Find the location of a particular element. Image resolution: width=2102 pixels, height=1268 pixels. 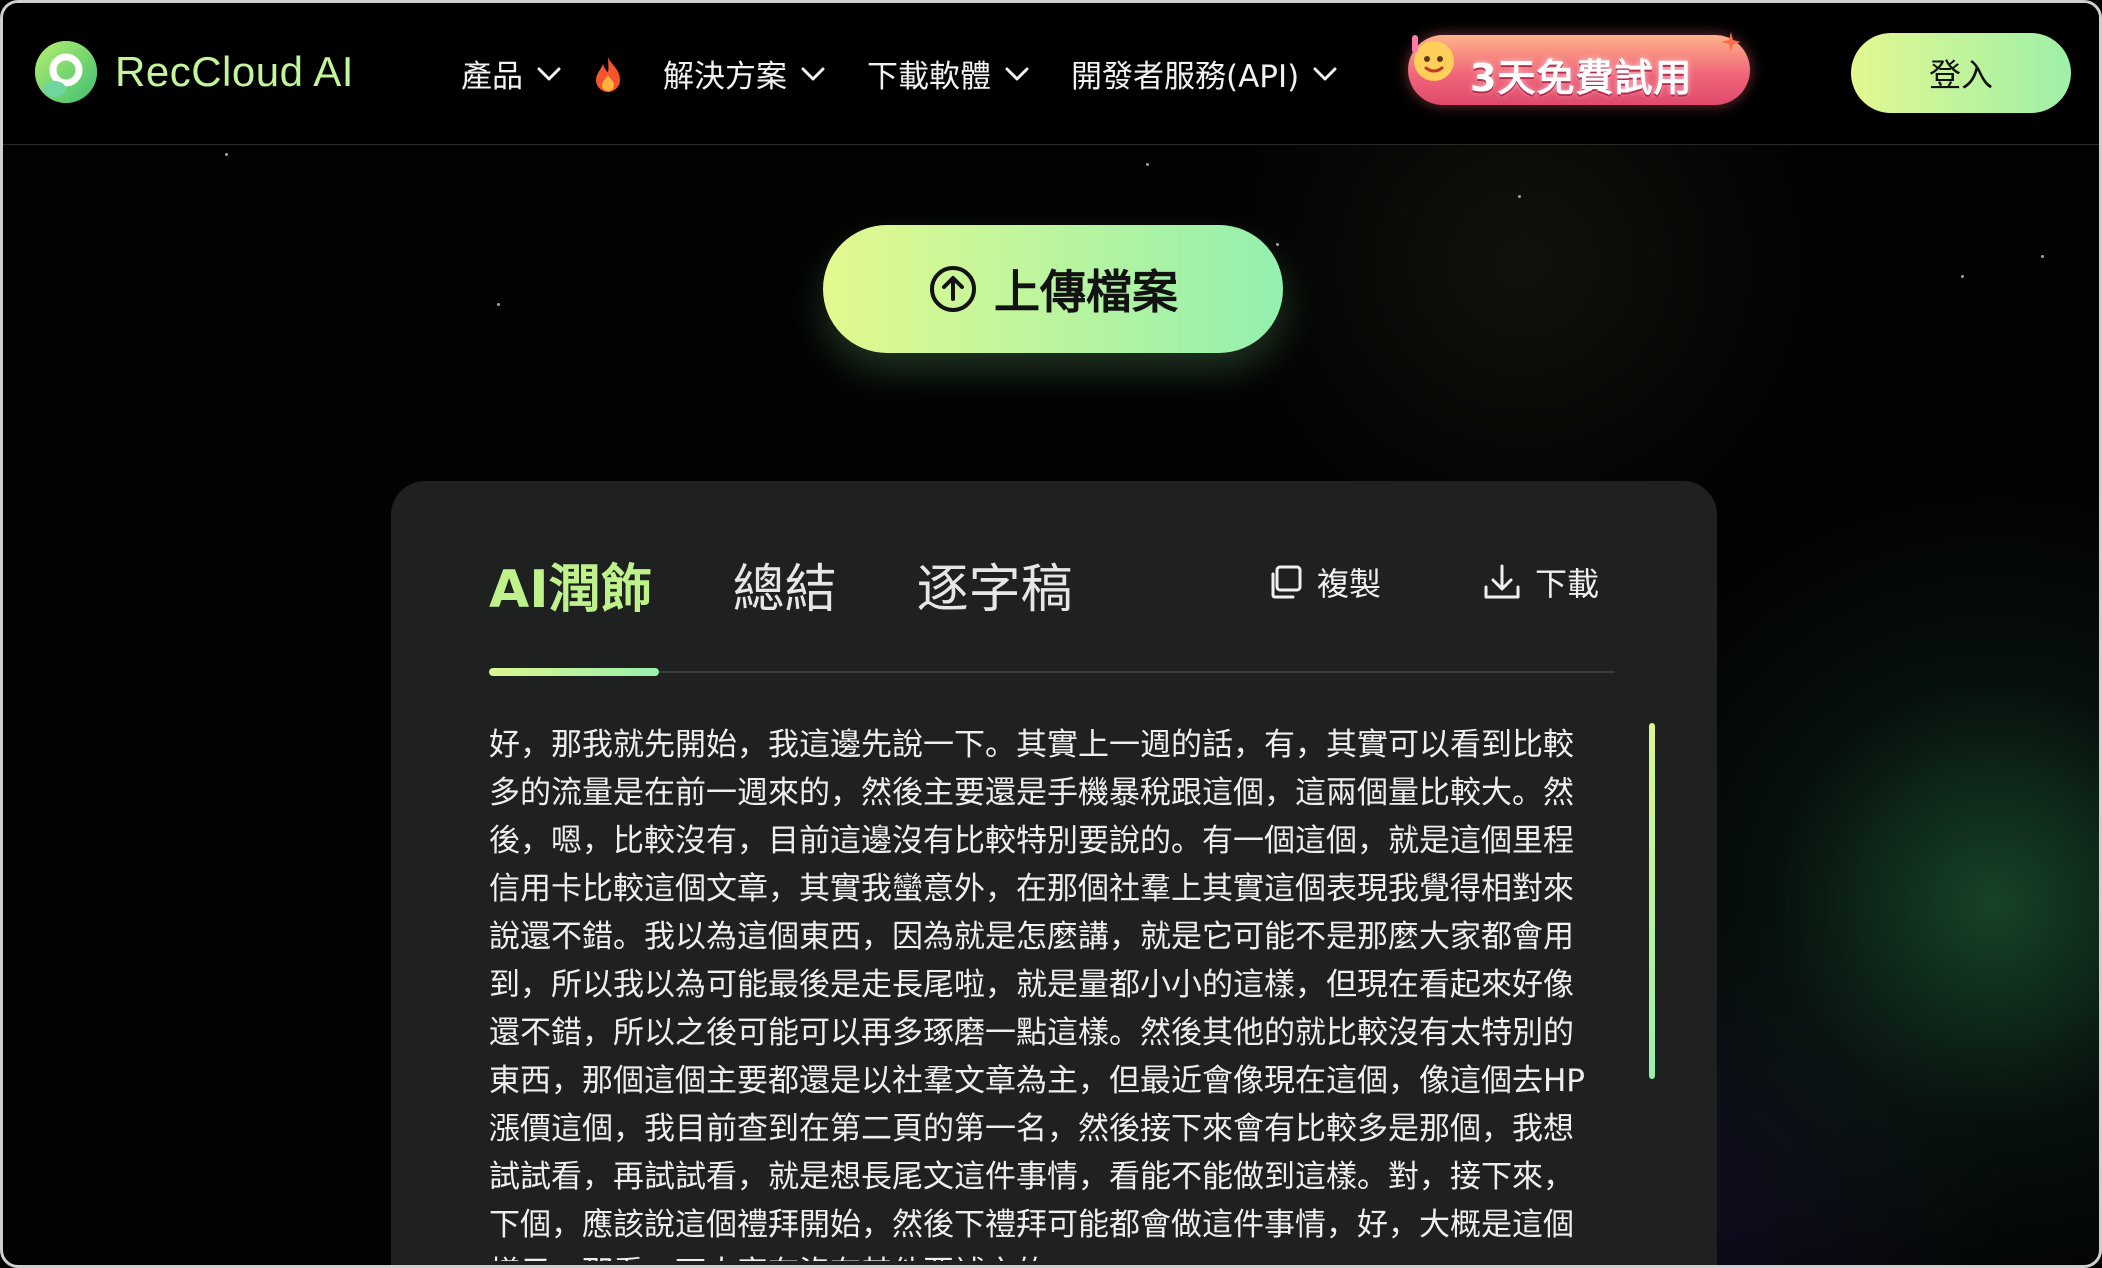

main-nav: 產品 解決方案 下載軟體 開發者服務(API) is located at coordinates (920, 73).